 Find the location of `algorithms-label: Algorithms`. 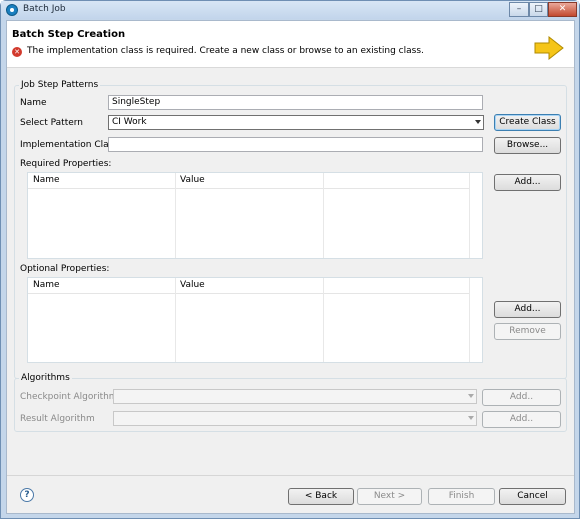

algorithms-label: Algorithms is located at coordinates (45, 378).